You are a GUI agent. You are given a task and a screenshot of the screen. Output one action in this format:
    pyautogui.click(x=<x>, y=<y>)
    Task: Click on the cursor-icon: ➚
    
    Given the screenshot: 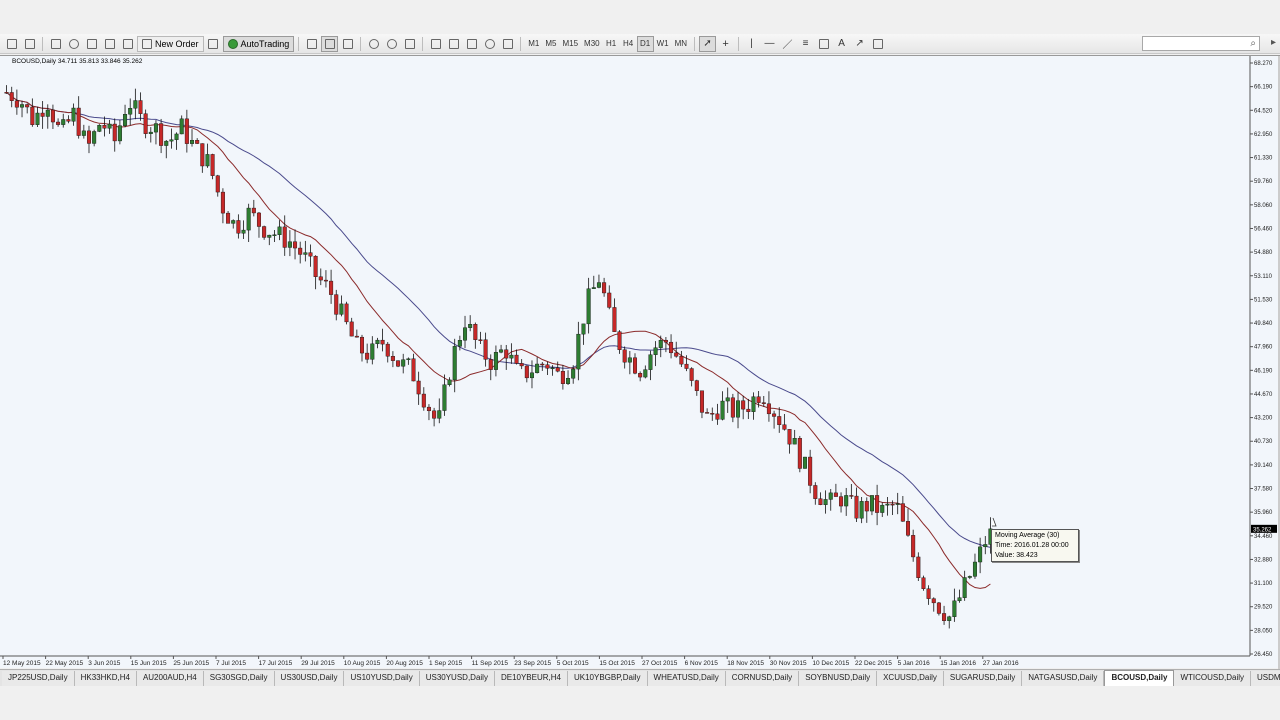 What is the action you would take?
    pyautogui.click(x=707, y=43)
    